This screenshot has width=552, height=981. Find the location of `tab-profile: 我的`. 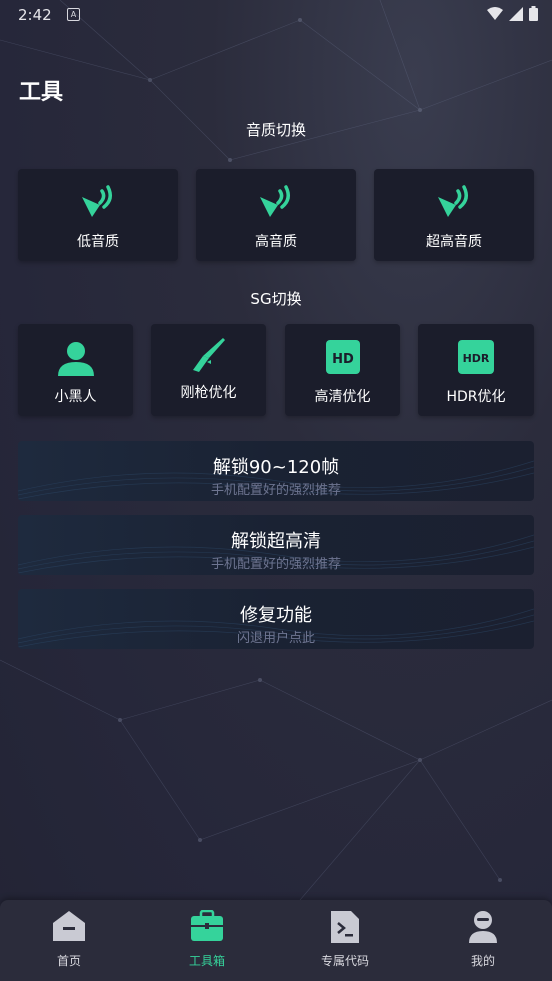

tab-profile: 我的 is located at coordinates (483, 940).